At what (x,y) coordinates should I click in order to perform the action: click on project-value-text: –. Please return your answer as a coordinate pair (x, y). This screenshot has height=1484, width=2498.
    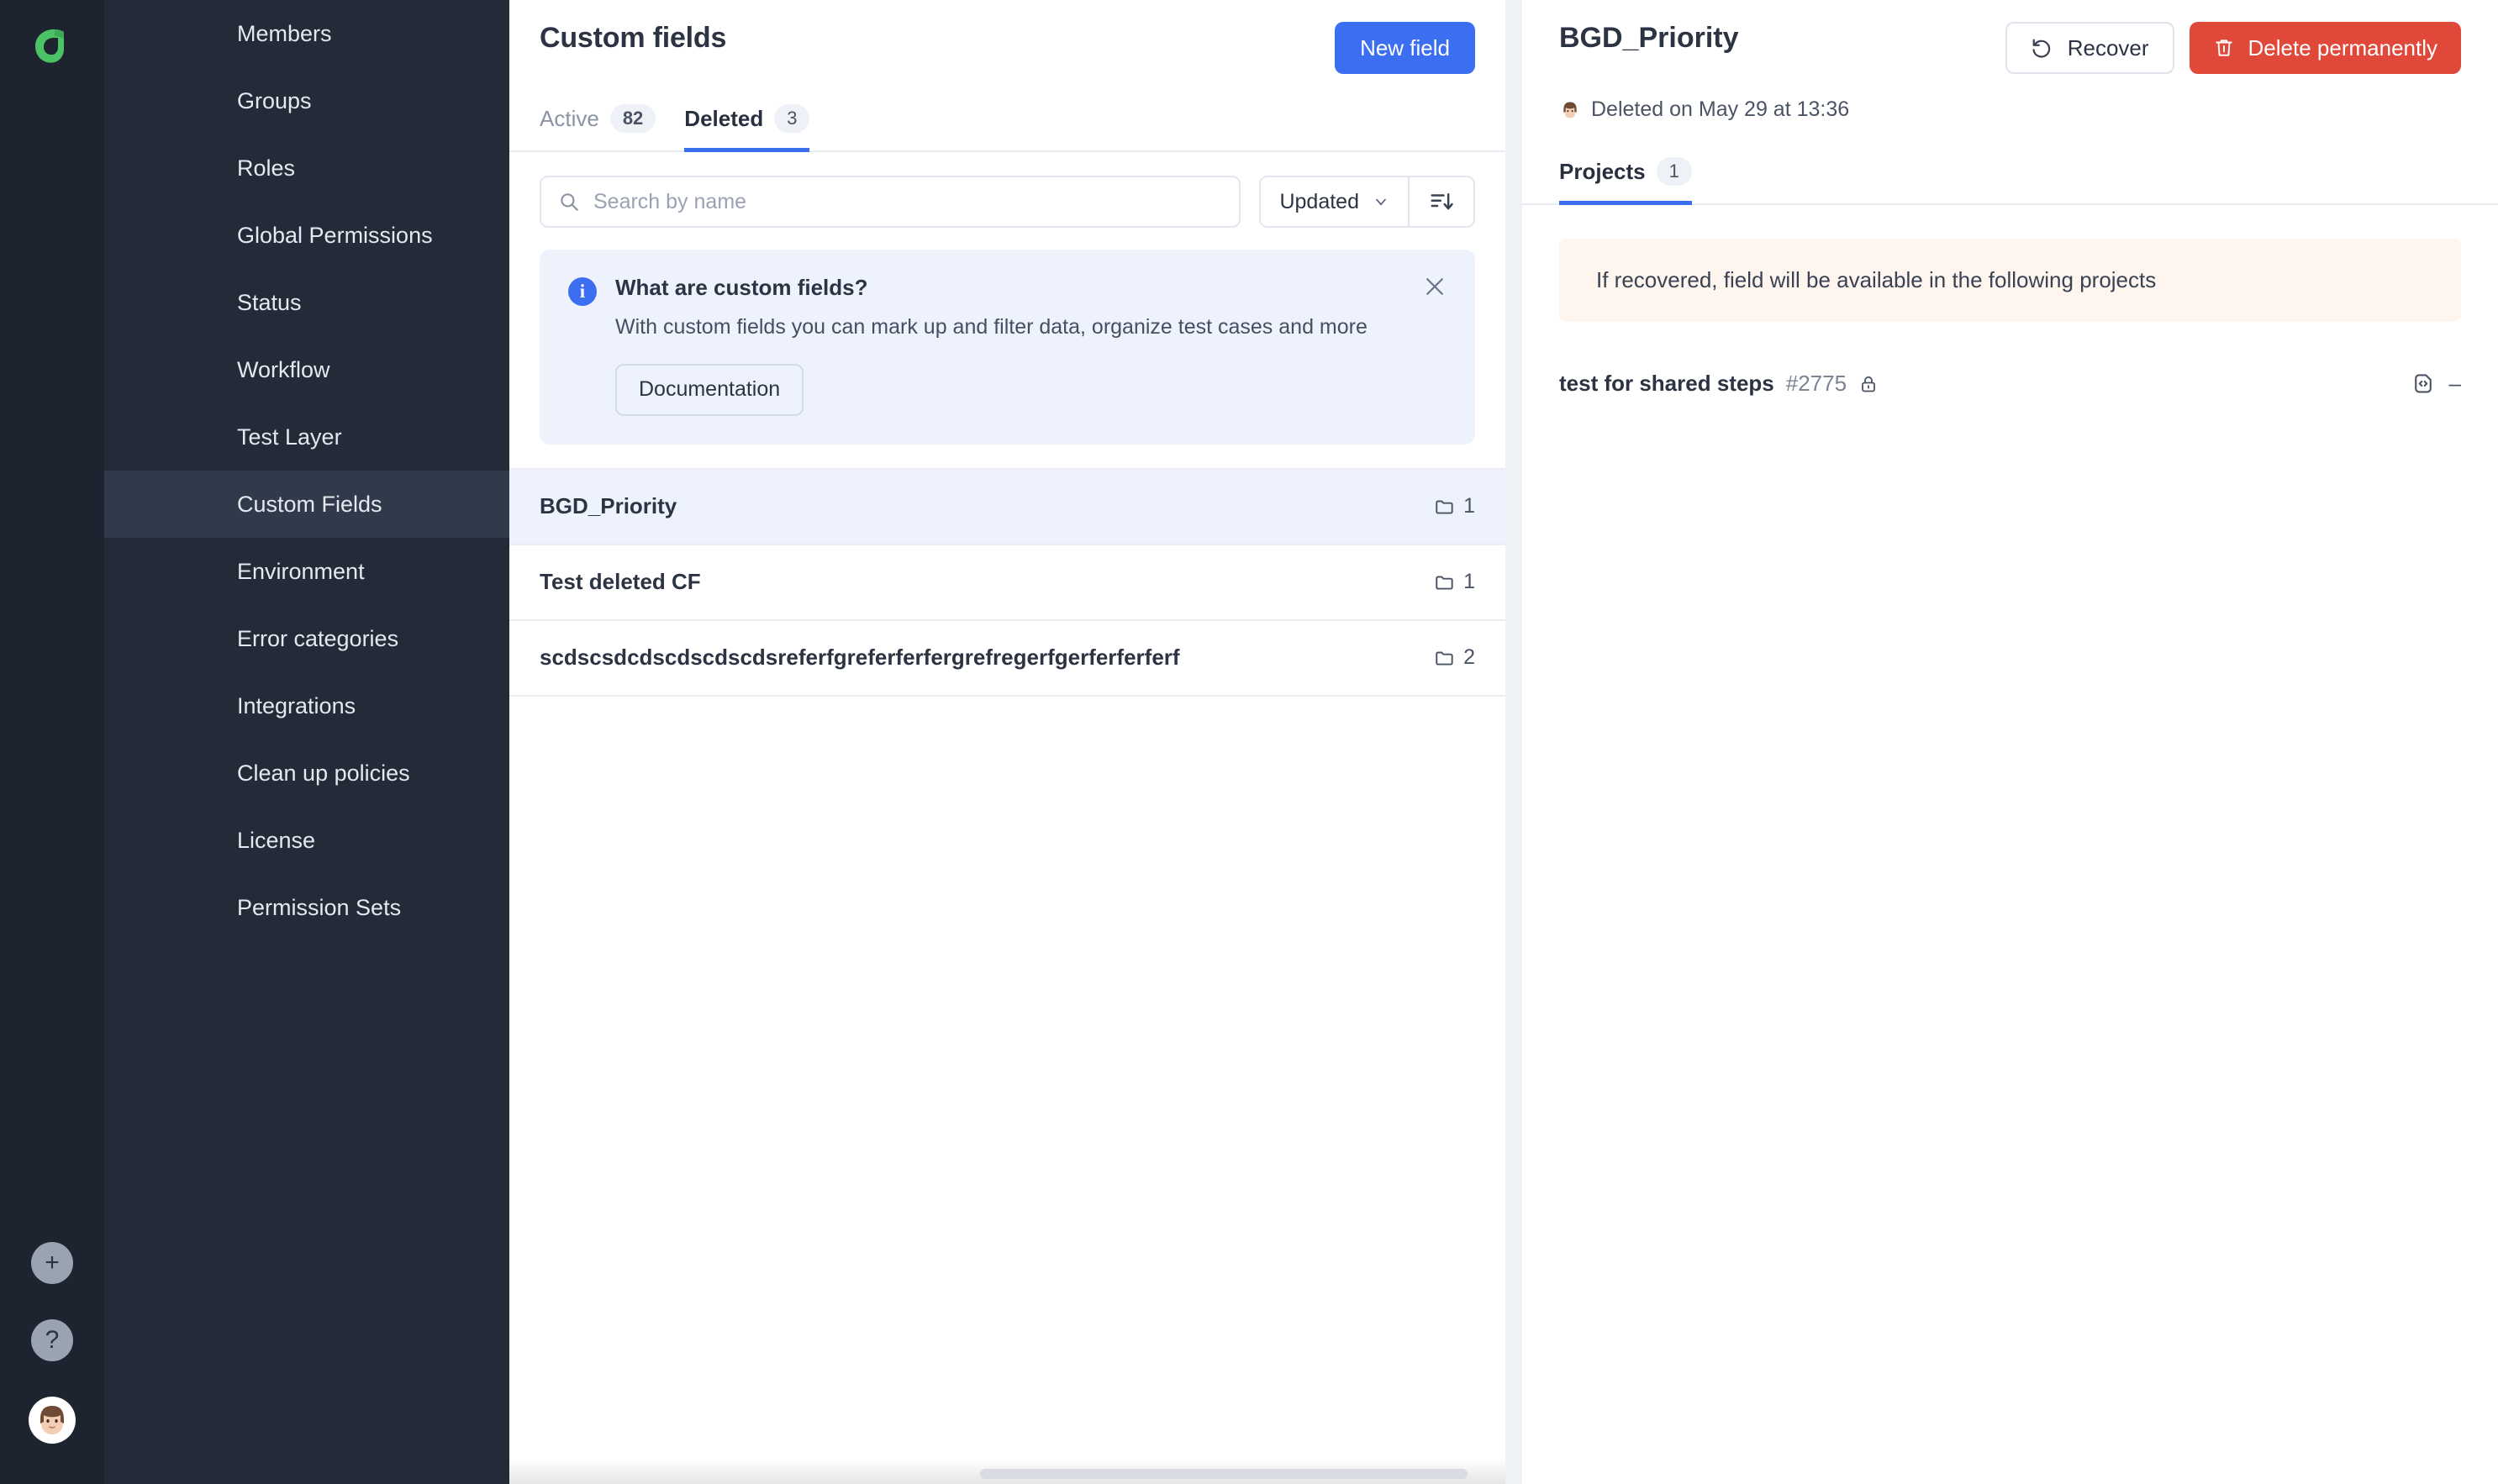
    Looking at the image, I should click on (2454, 383).